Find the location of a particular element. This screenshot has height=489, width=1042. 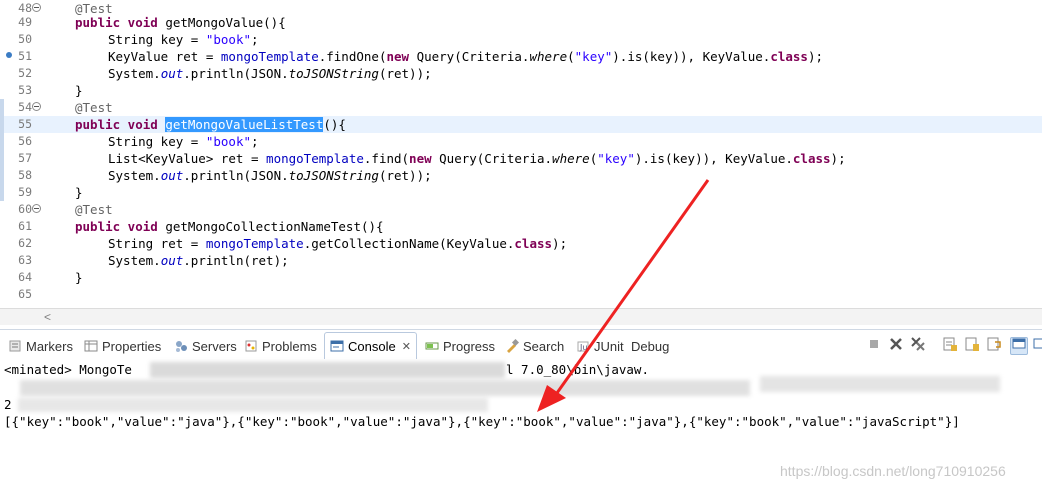

line-gutter: 56 is located at coordinates (18, 141).